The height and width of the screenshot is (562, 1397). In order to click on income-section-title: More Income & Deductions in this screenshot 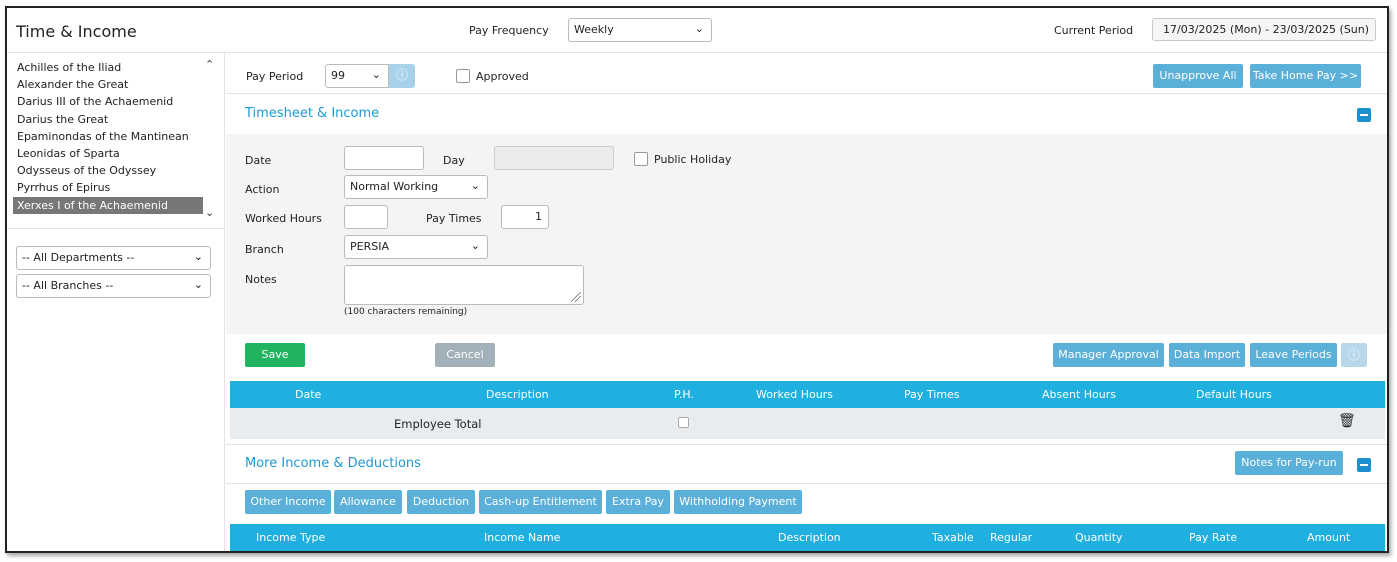, I will do `click(333, 463)`.